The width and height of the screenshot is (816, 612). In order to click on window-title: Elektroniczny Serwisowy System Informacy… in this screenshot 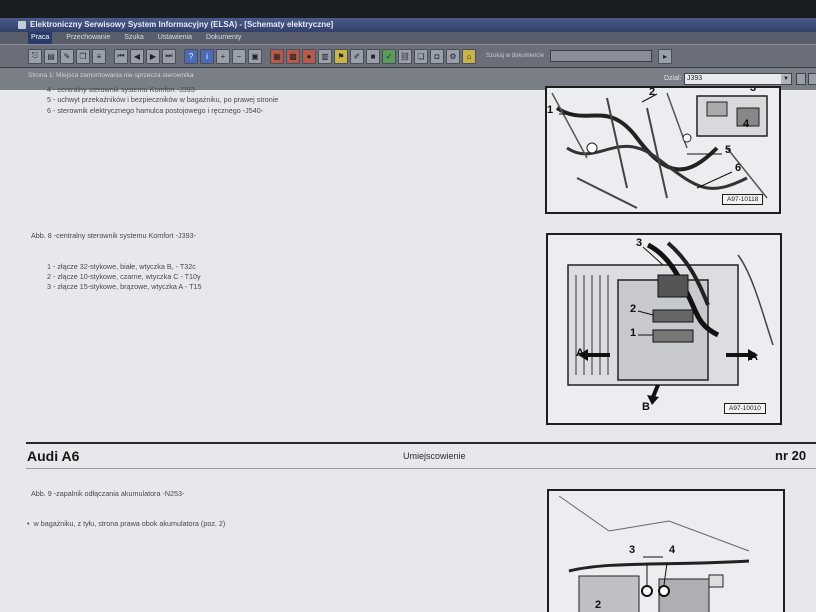, I will do `click(182, 24)`.